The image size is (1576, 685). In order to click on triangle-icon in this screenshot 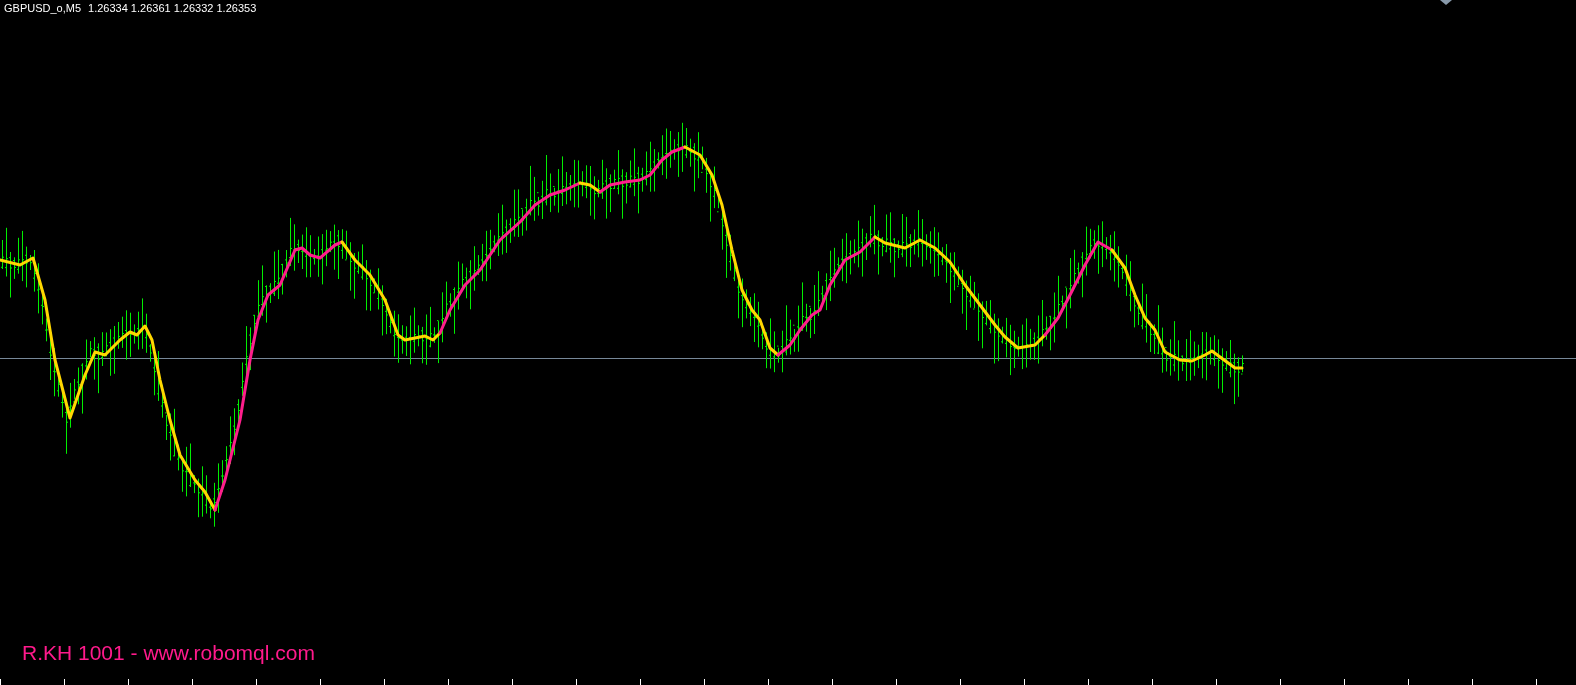, I will do `click(1446, 2)`.